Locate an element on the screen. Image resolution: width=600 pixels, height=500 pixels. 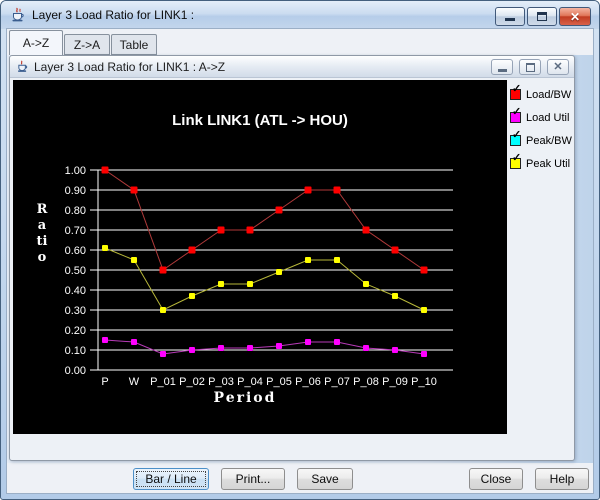
y-tick-label: 0.50 is located at coordinates (75, 271).